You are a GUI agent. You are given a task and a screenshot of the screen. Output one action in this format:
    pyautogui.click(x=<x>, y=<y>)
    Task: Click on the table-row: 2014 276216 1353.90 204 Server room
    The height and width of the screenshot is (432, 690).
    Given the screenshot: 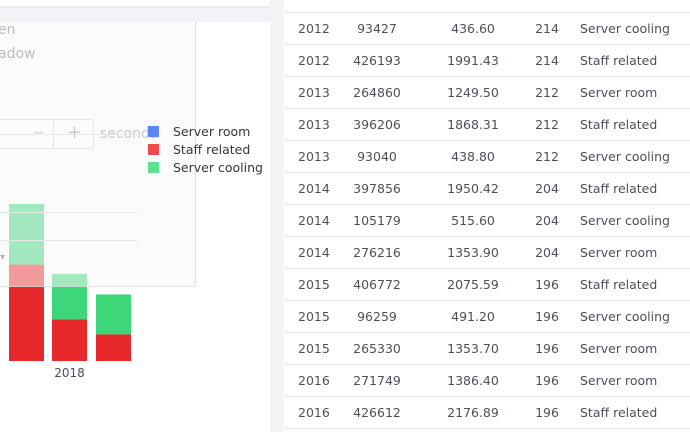 What is the action you would take?
    pyautogui.click(x=487, y=253)
    